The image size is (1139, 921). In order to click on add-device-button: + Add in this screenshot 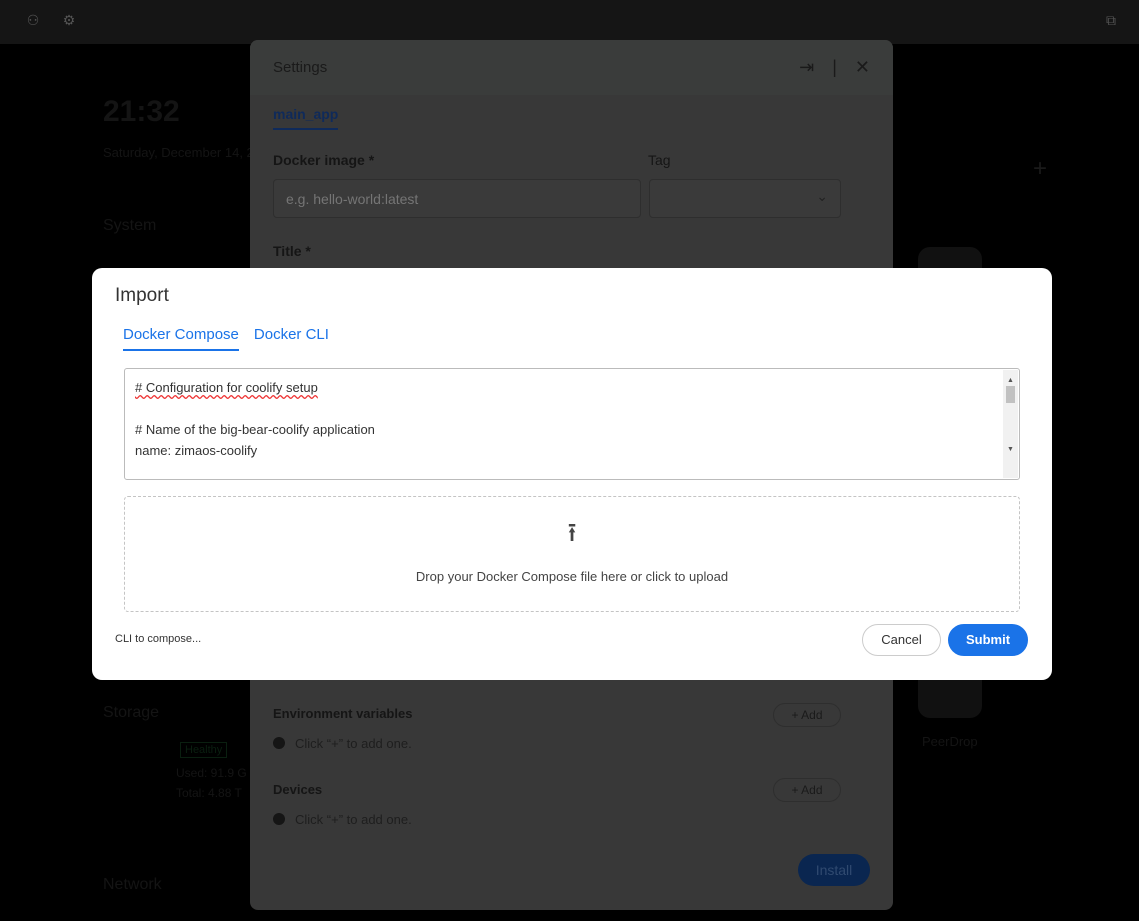, I will do `click(807, 790)`.